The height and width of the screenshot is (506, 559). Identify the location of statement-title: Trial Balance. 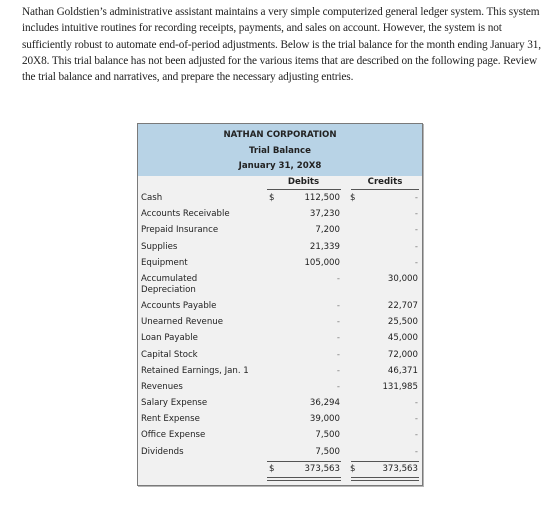
(280, 150).